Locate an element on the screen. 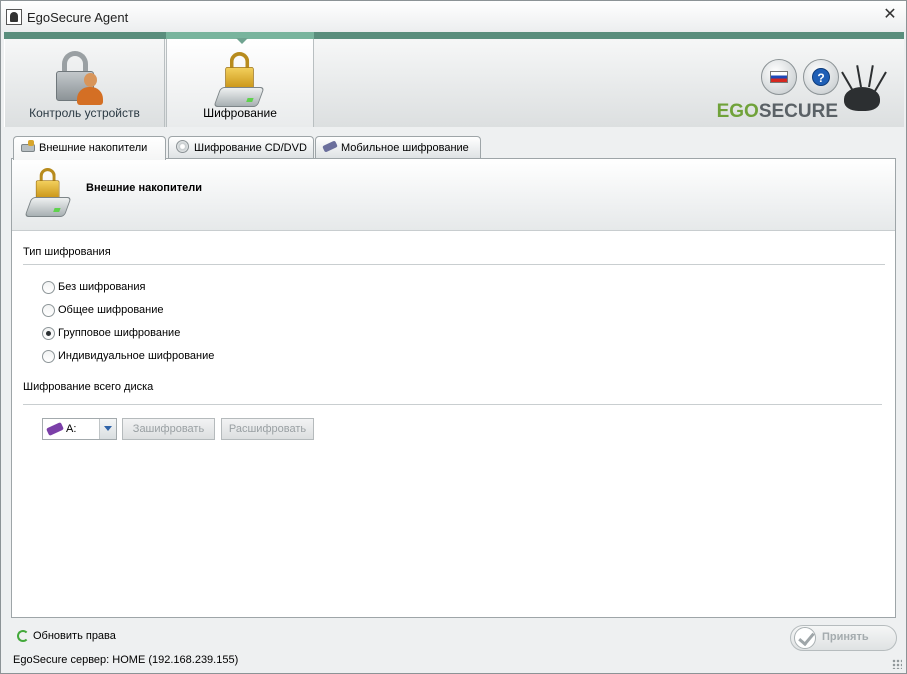  accept-button: Принять is located at coordinates (843, 638).